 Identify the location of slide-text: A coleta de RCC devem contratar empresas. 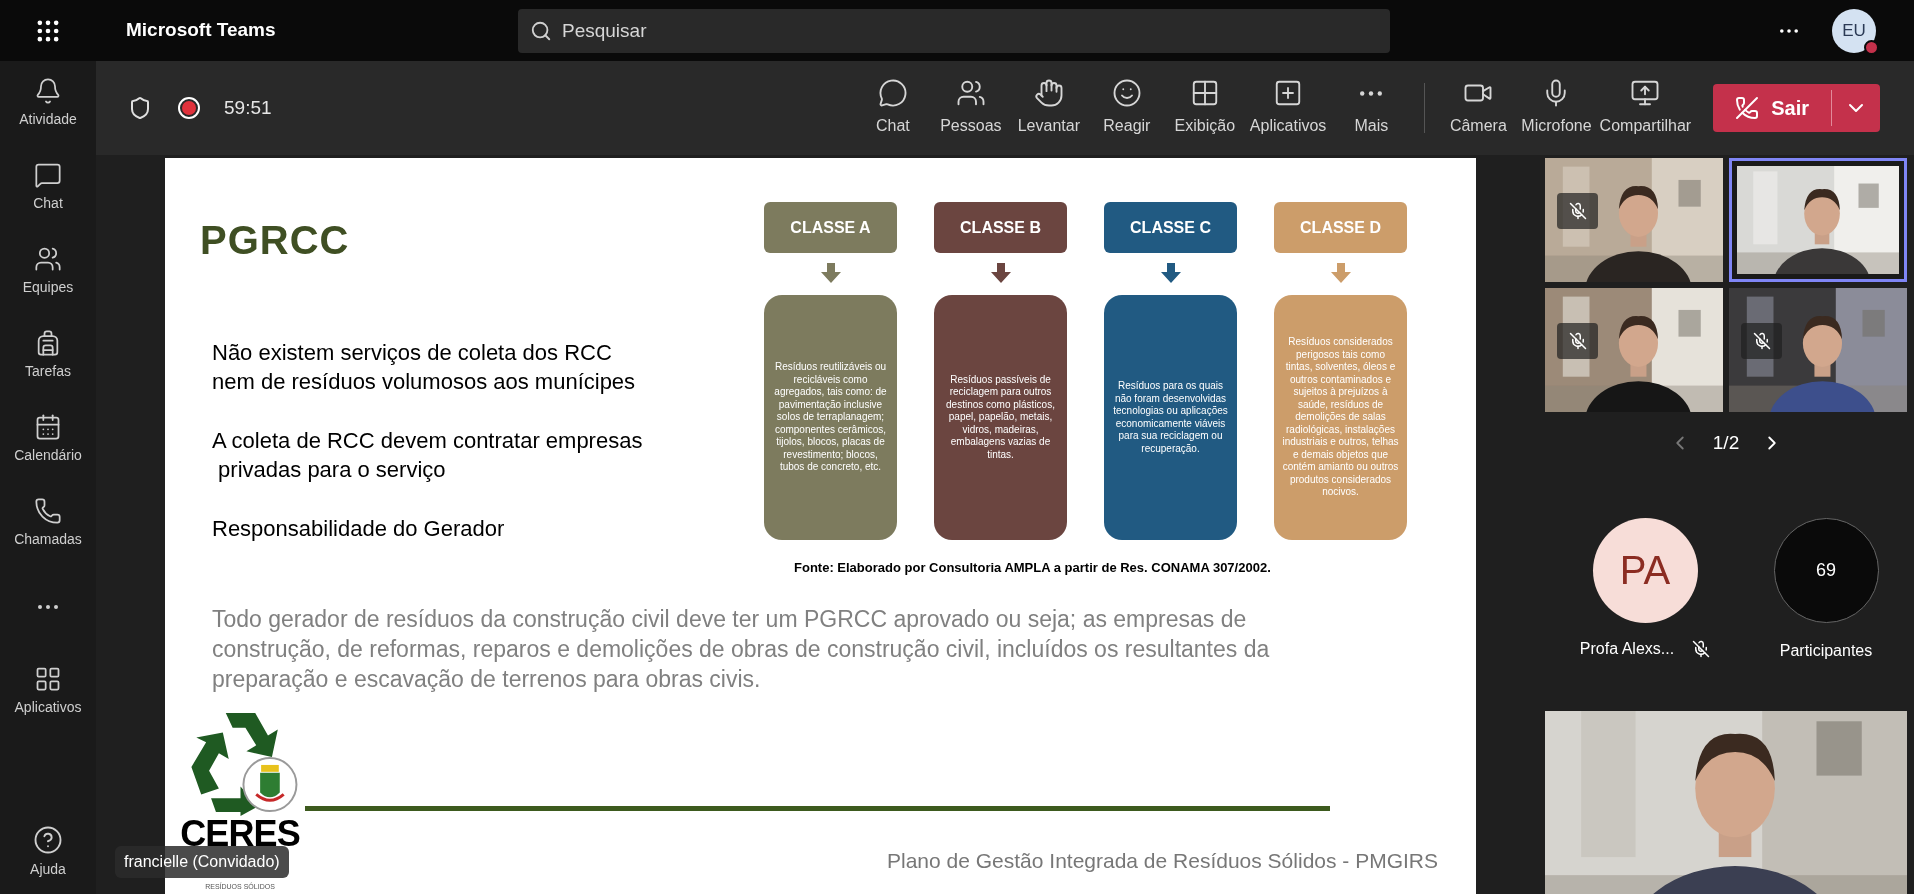
(428, 441).